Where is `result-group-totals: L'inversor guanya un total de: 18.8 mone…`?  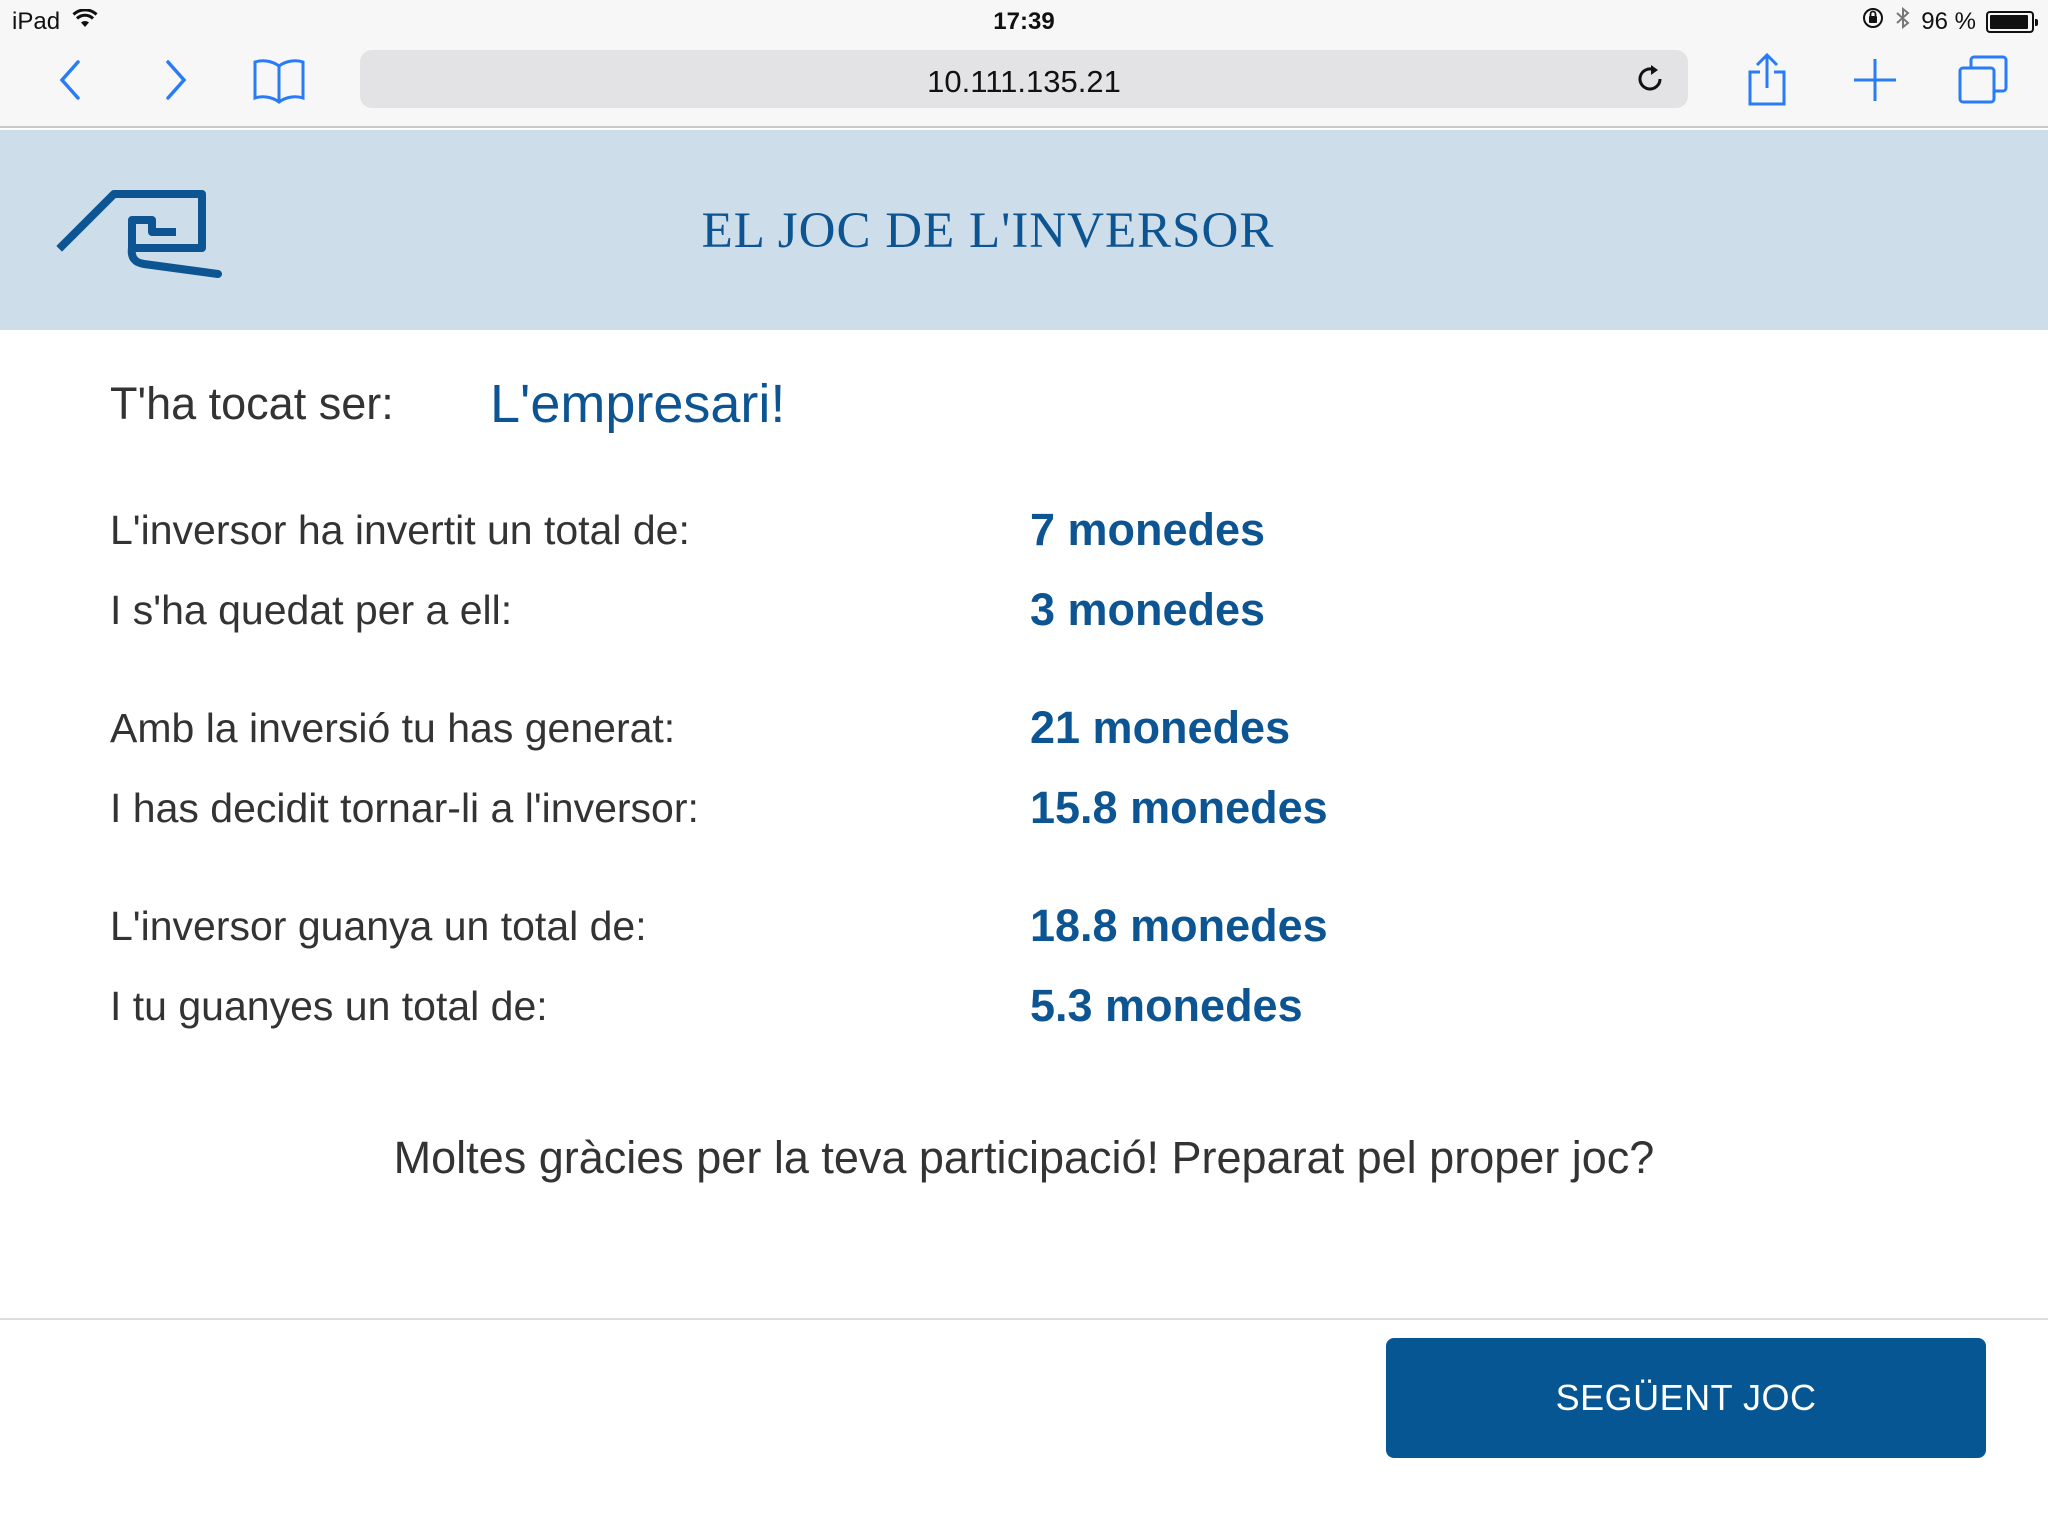 result-group-totals: L'inversor guanya un total de: 18.8 mone… is located at coordinates (719, 966).